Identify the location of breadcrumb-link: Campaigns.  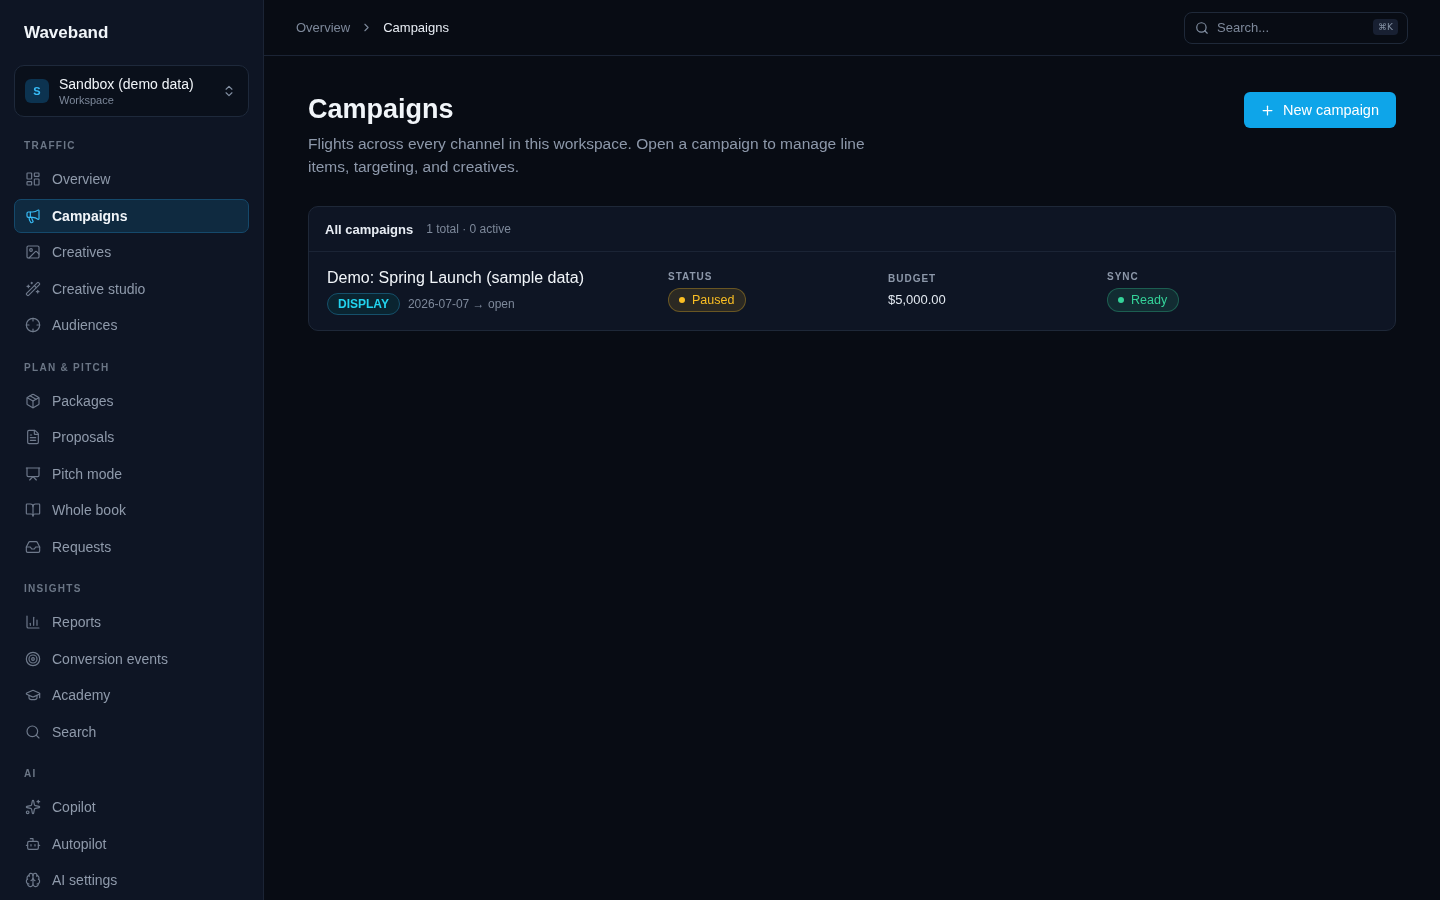
(416, 27).